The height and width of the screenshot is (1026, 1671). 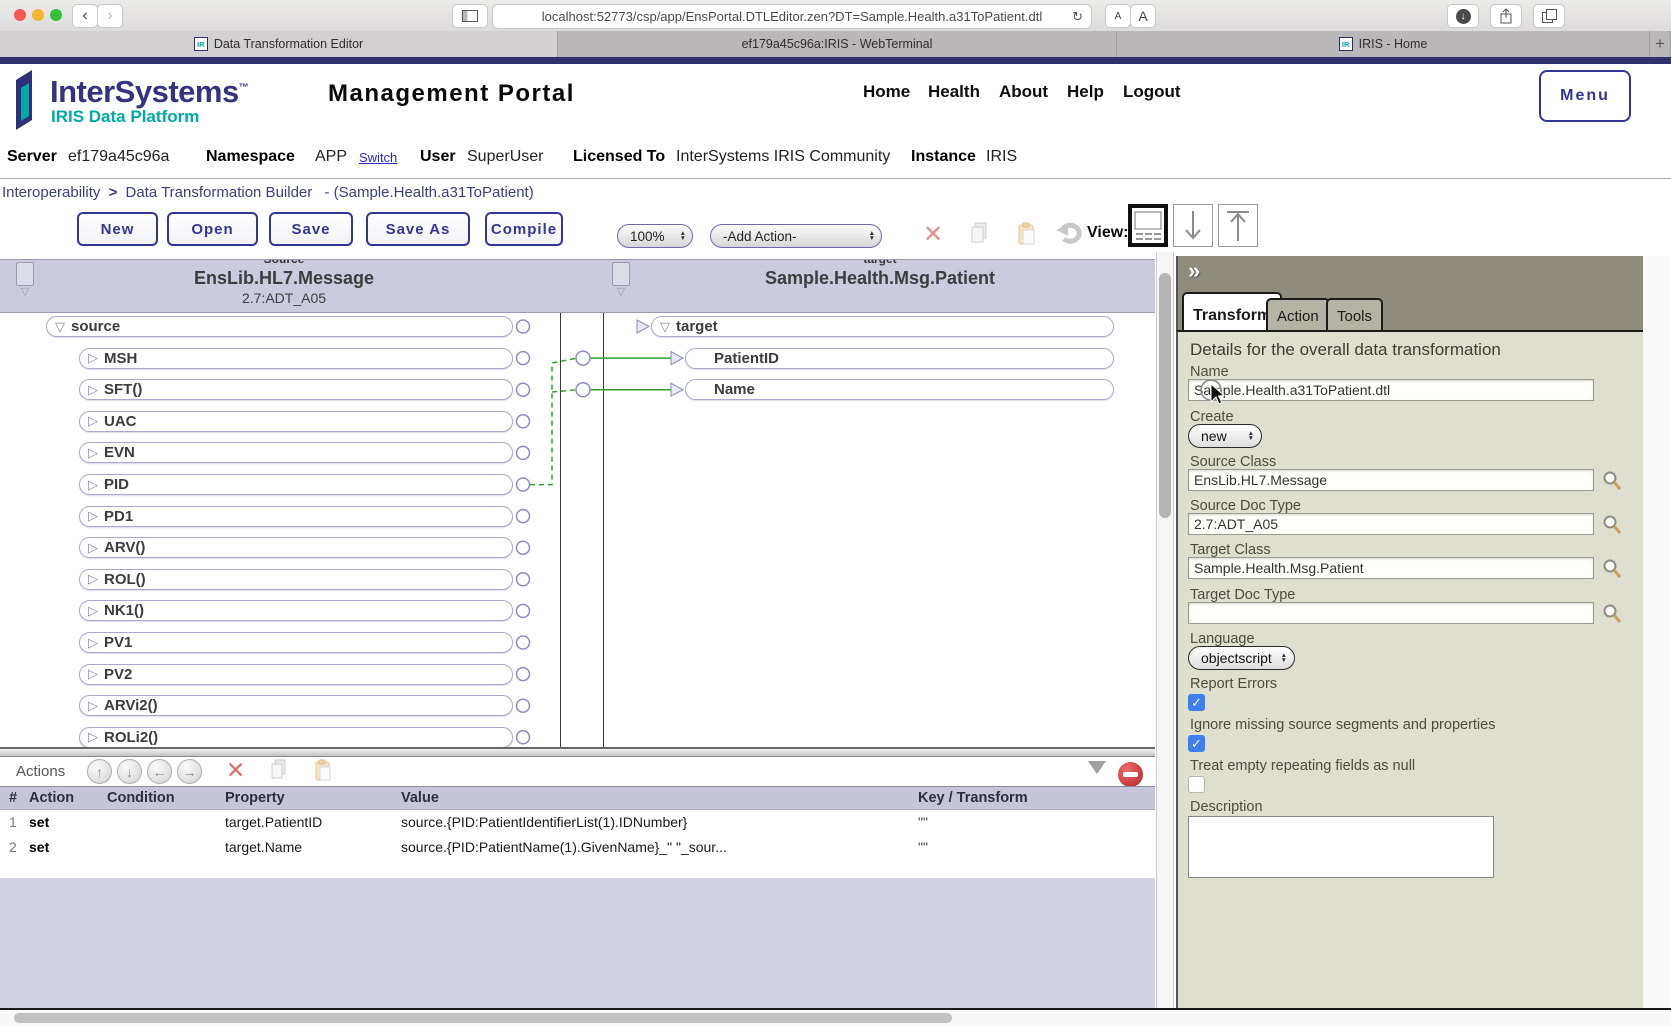 I want to click on source-doc-search-icon, so click(x=1612, y=525).